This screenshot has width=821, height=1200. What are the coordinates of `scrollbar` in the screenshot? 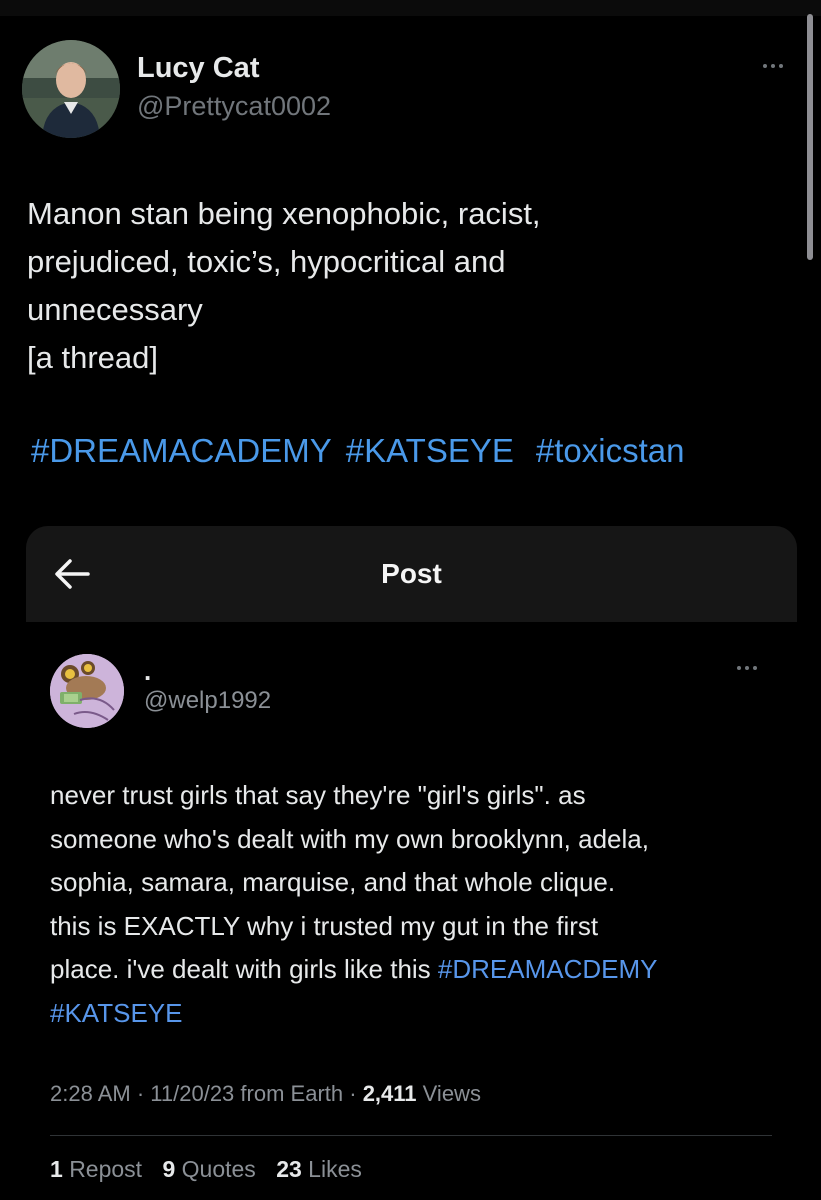 It's located at (810, 137).